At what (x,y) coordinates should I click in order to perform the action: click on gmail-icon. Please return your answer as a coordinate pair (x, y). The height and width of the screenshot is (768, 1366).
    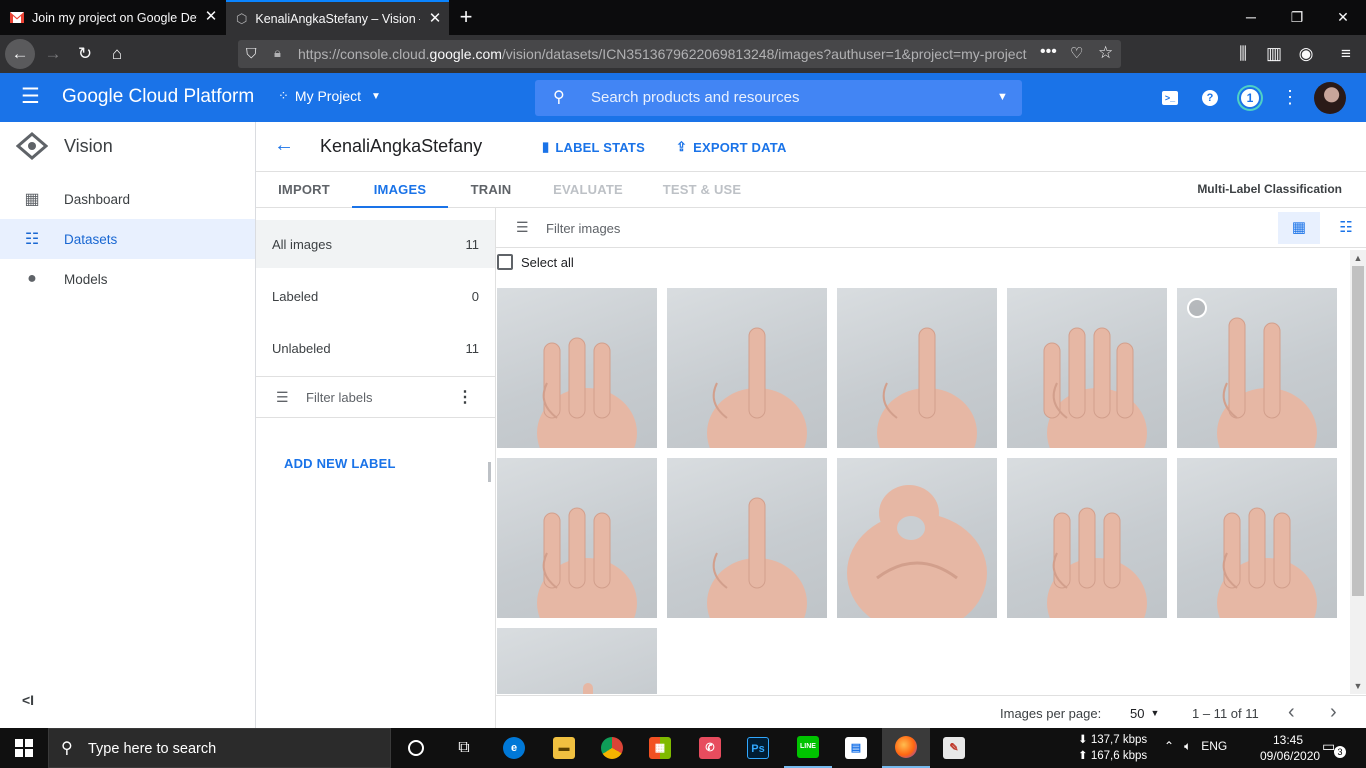
    Looking at the image, I should click on (17, 17).